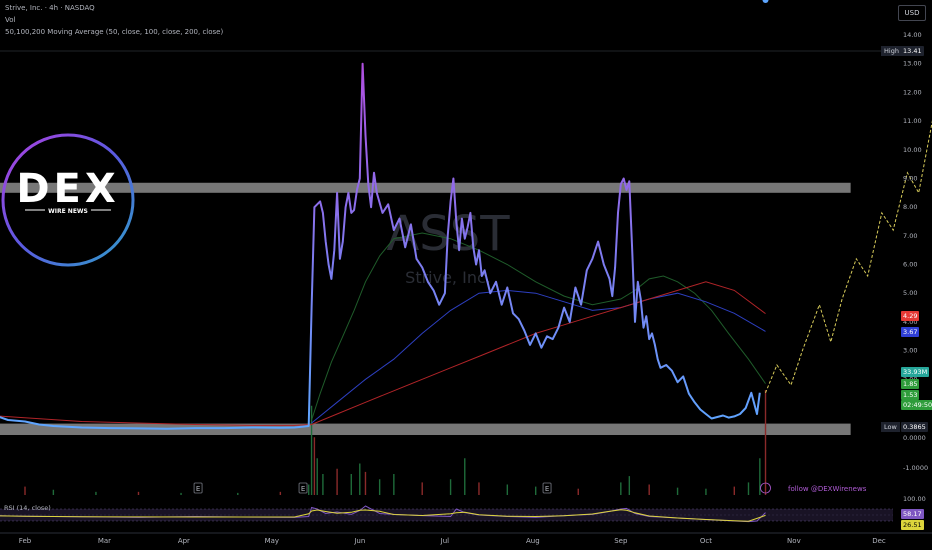 The image size is (932, 550). I want to click on y-tick-label: 13.00, so click(912, 64).